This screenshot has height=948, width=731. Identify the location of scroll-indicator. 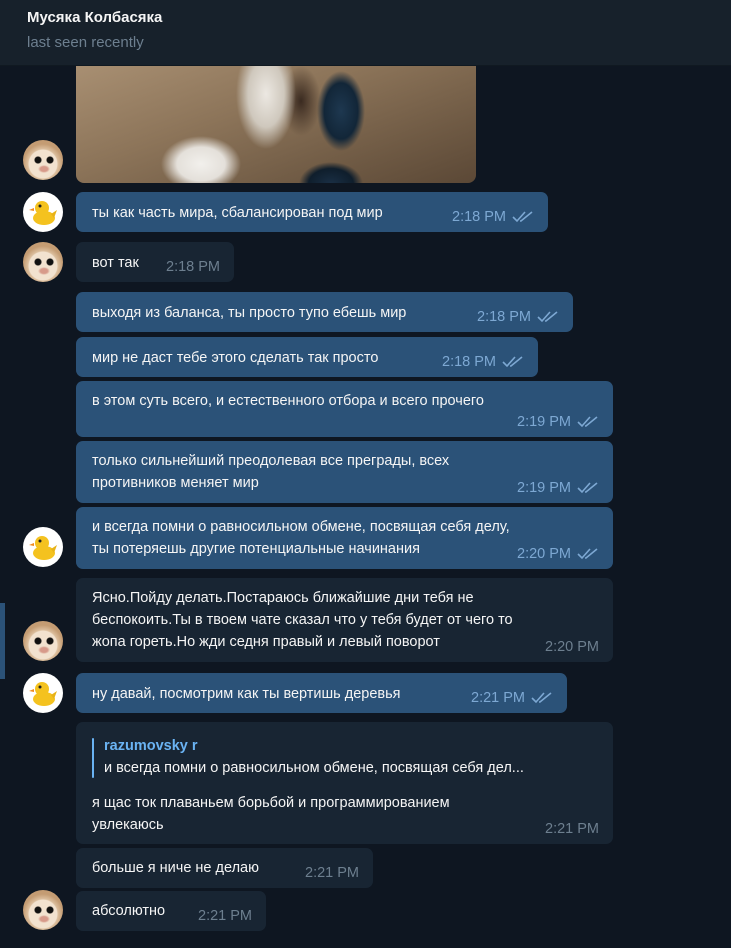
(2, 641).